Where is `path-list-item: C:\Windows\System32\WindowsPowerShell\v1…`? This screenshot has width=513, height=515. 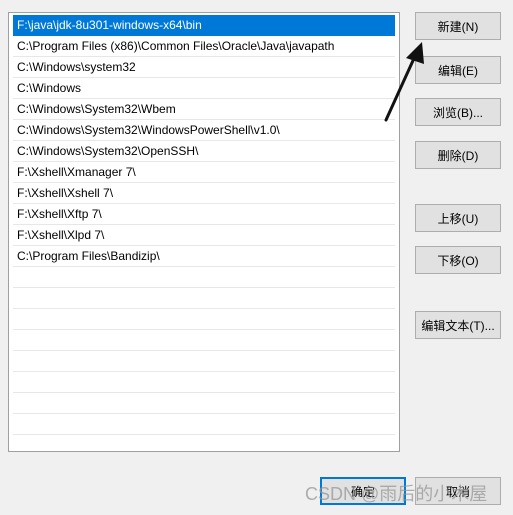
path-list-item: C:\Windows\System32\WindowsPowerShell\v1… is located at coordinates (204, 130).